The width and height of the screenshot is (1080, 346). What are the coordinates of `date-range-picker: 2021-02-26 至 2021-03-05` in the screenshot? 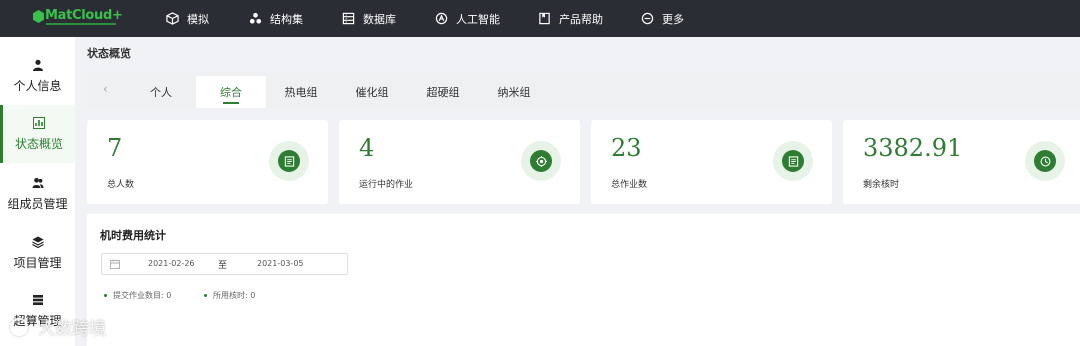 It's located at (224, 264).